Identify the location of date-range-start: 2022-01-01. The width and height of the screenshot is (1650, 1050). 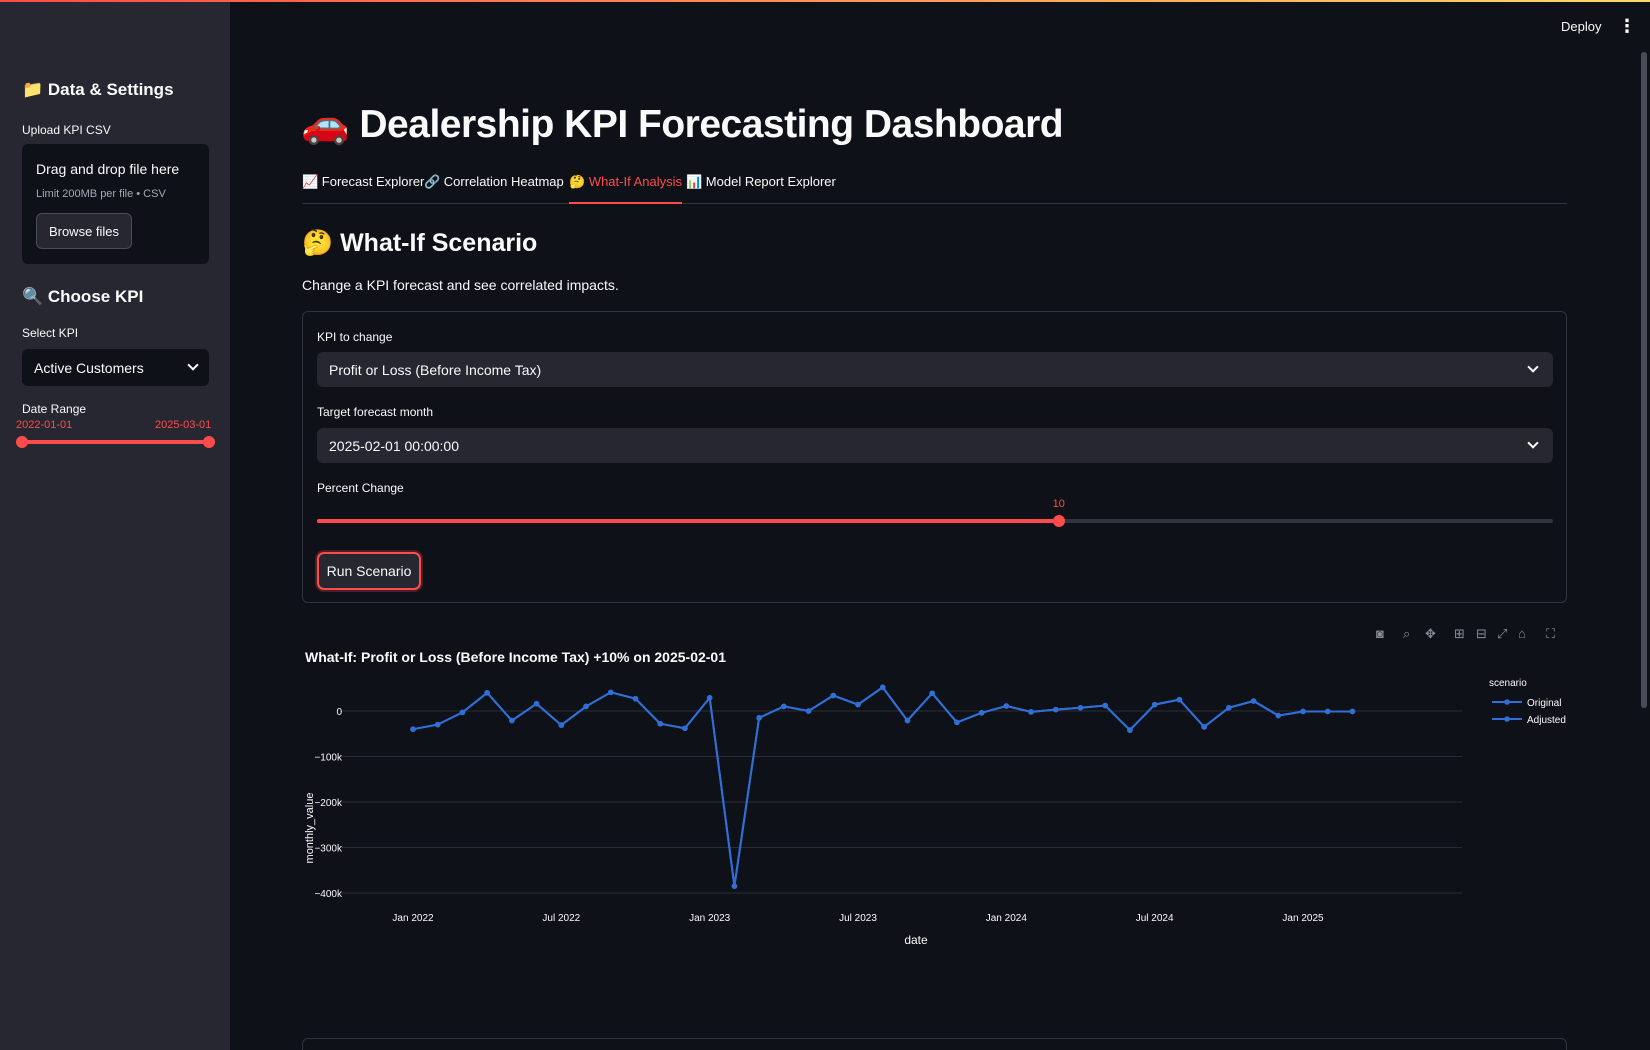
(44, 425).